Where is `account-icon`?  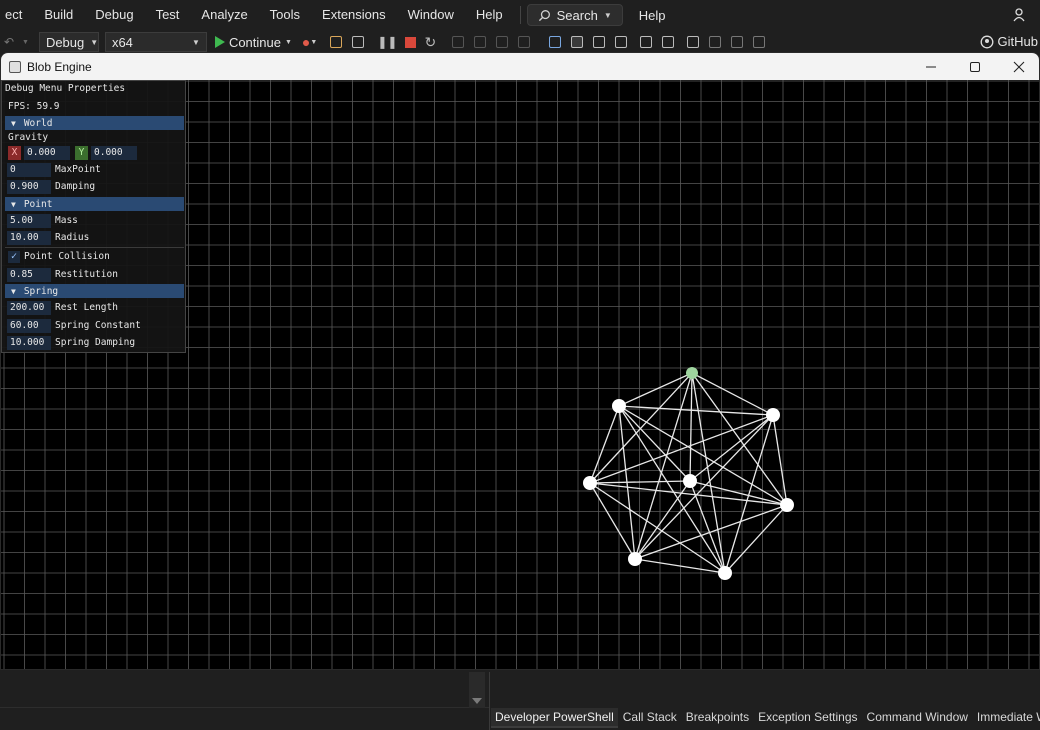
account-icon is located at coordinates (1020, 15).